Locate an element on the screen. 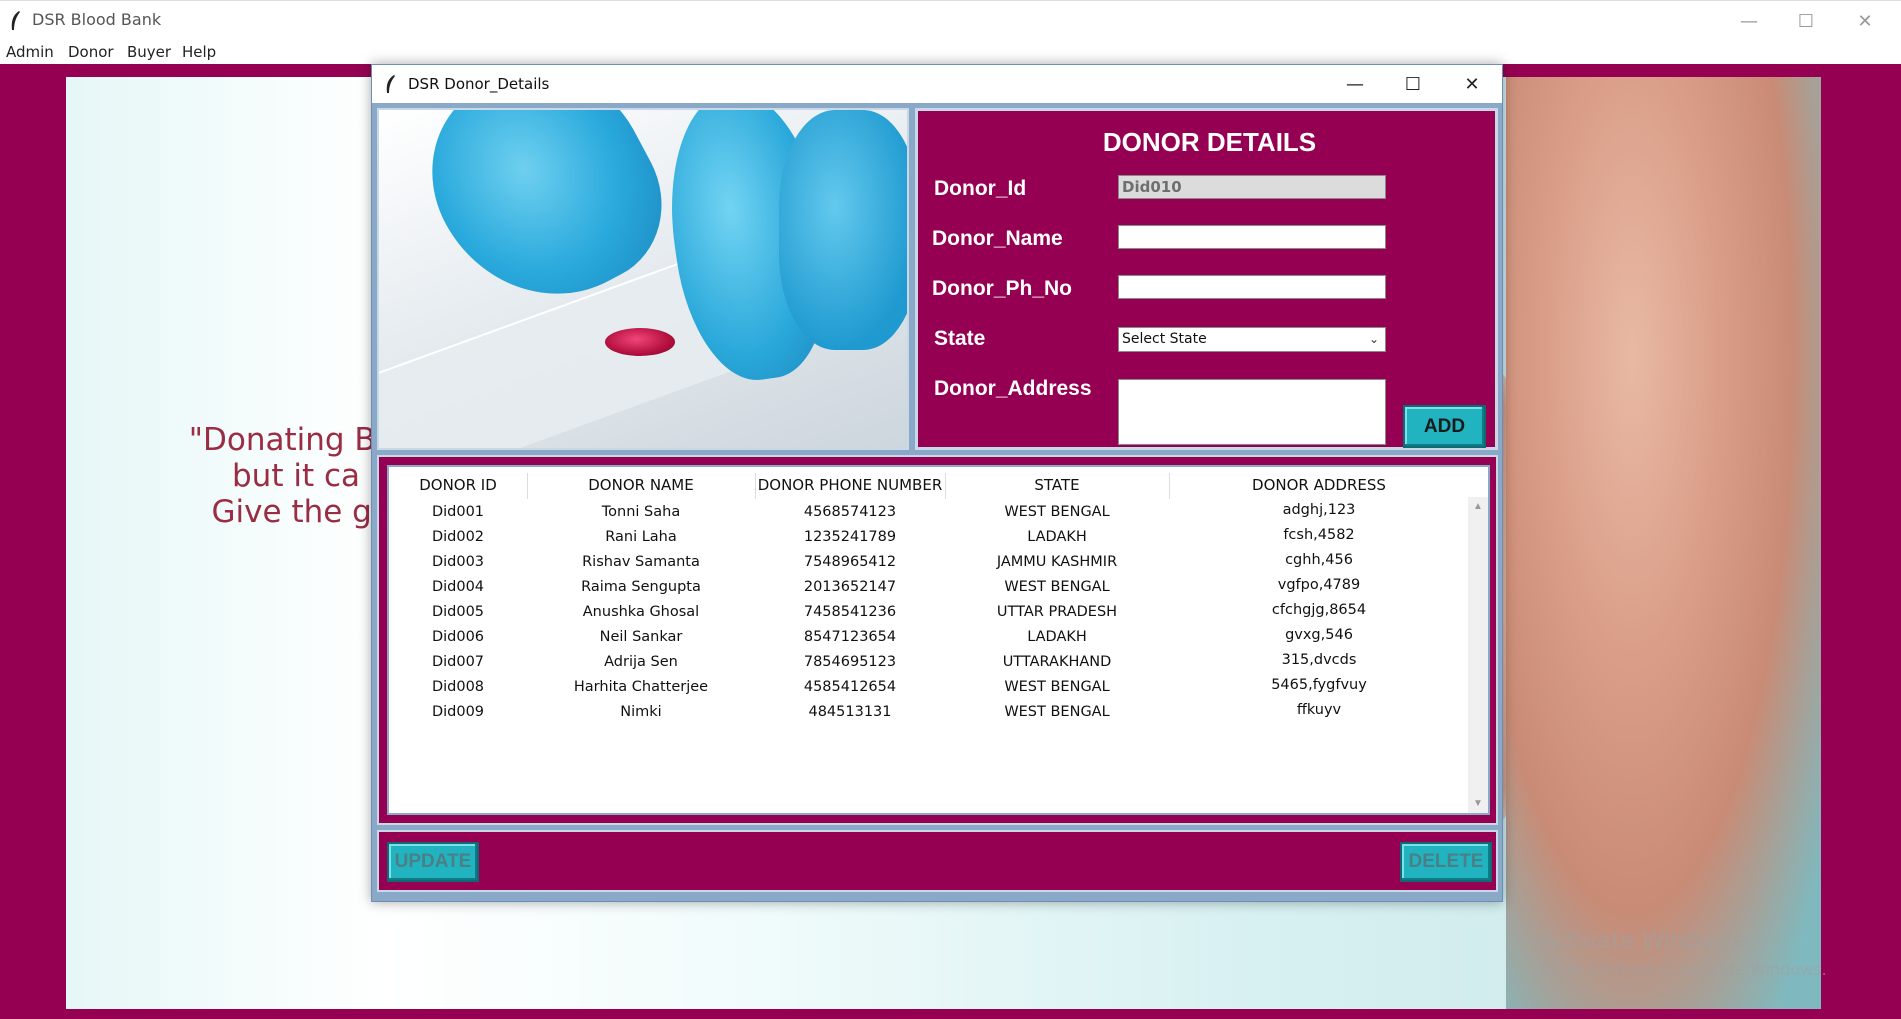  cell-donor-id: Did003 is located at coordinates (458, 562).